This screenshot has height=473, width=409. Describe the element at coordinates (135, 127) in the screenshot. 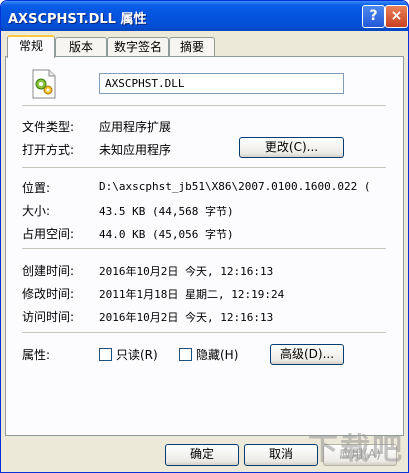

I see `file-type-value: 应用程序扩展` at that location.